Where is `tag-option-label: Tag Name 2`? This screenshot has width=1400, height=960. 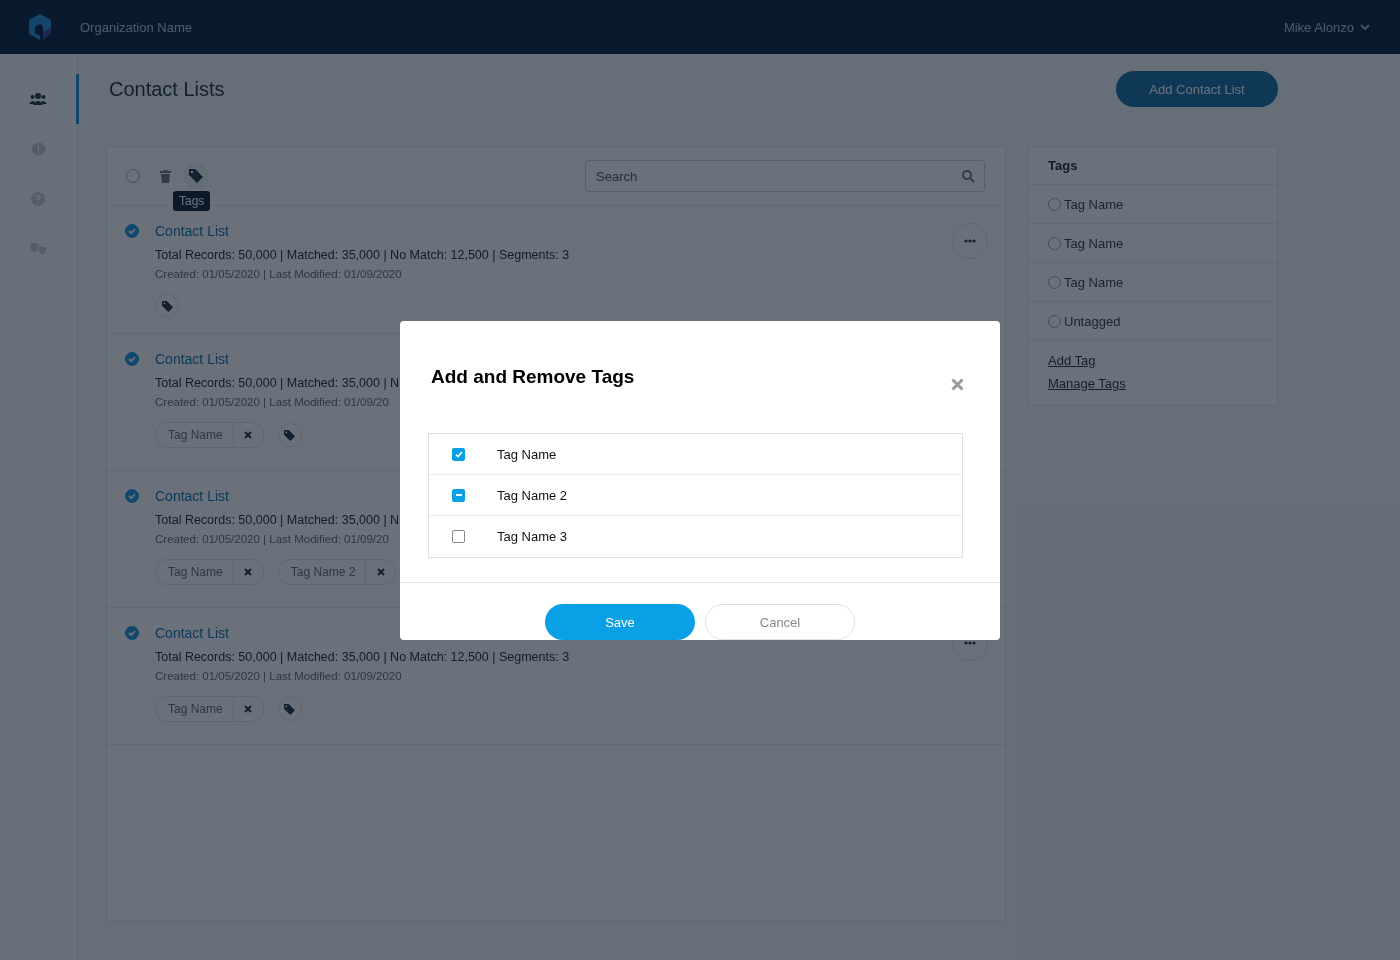 tag-option-label: Tag Name 2 is located at coordinates (532, 495).